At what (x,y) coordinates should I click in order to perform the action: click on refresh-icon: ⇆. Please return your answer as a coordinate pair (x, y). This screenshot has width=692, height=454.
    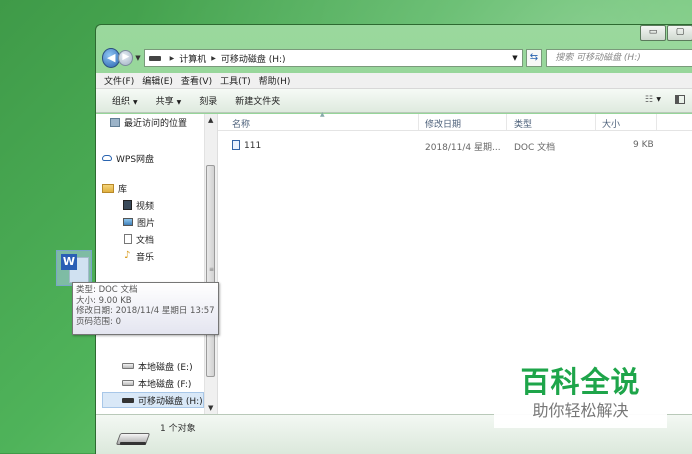
    Looking at the image, I should click on (534, 58).